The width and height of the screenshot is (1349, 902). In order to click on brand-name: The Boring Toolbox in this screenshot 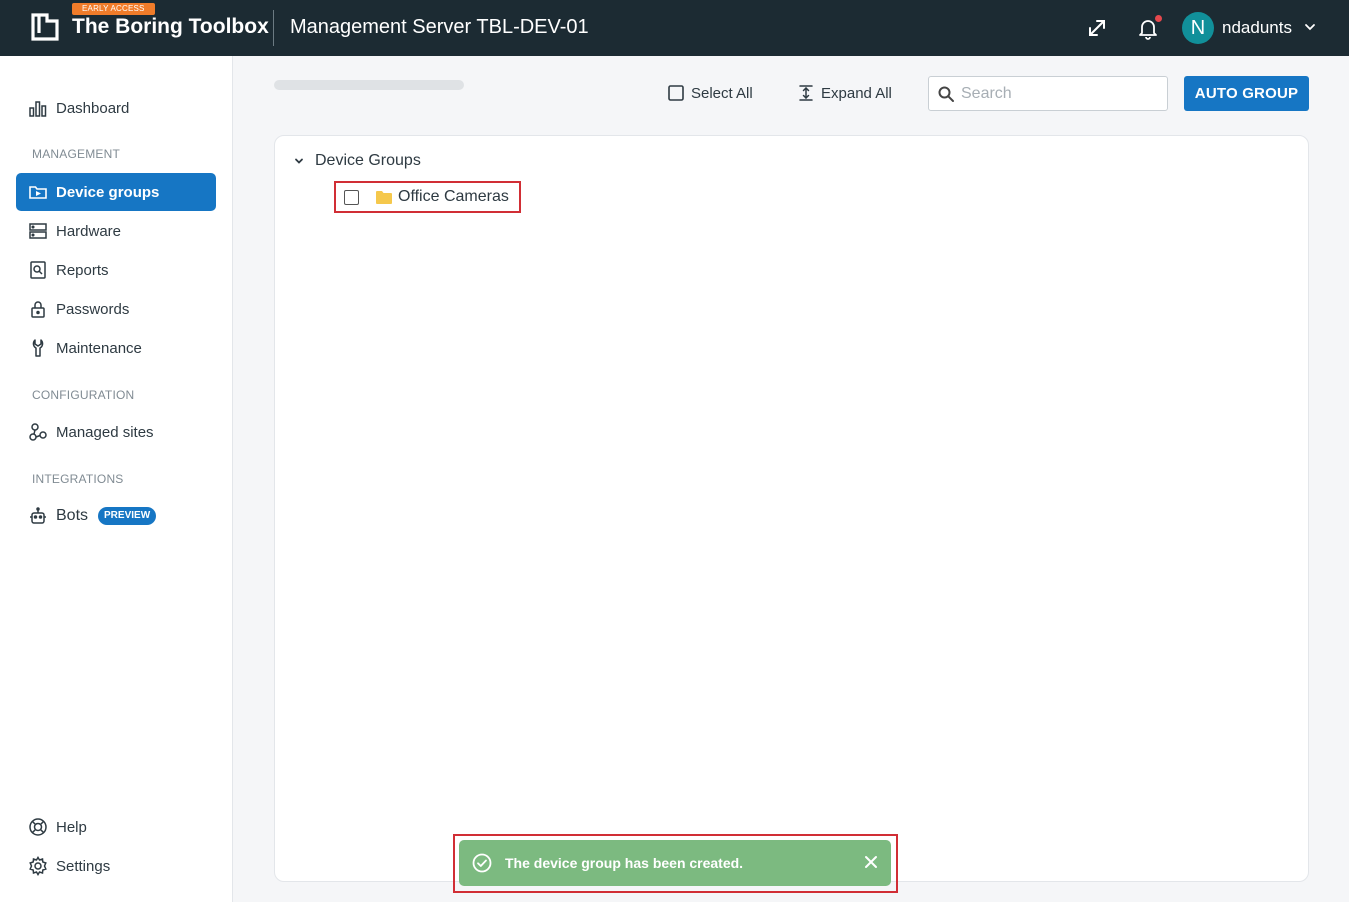, I will do `click(170, 27)`.